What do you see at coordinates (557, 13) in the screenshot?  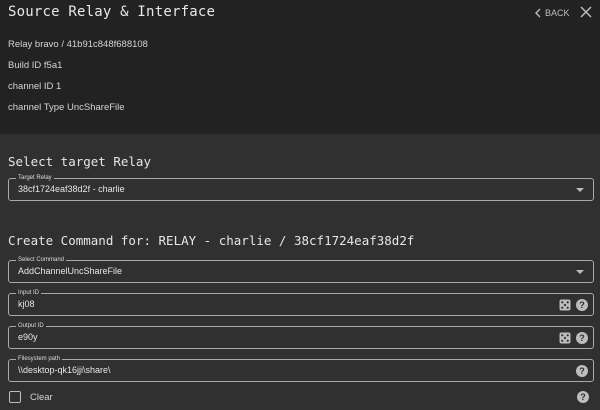 I see `back-button-label: BACK` at bounding box center [557, 13].